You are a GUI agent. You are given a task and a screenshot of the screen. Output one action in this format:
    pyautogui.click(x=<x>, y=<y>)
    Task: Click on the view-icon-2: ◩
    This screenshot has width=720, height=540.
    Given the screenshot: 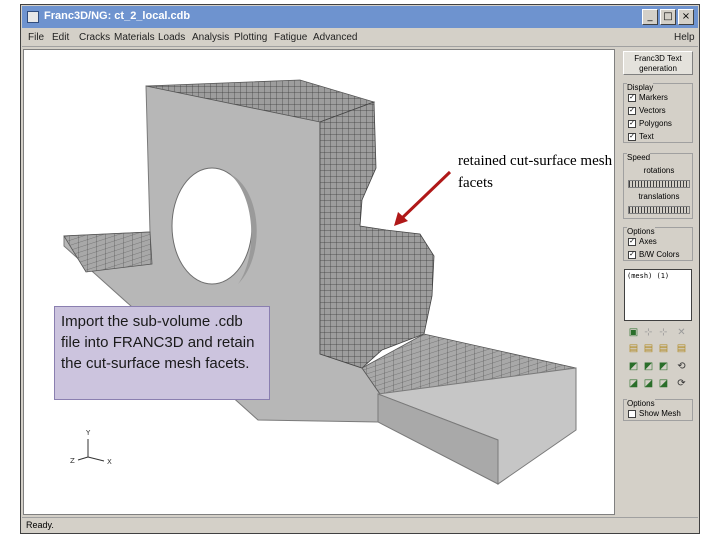 What is the action you would take?
    pyautogui.click(x=648, y=366)
    